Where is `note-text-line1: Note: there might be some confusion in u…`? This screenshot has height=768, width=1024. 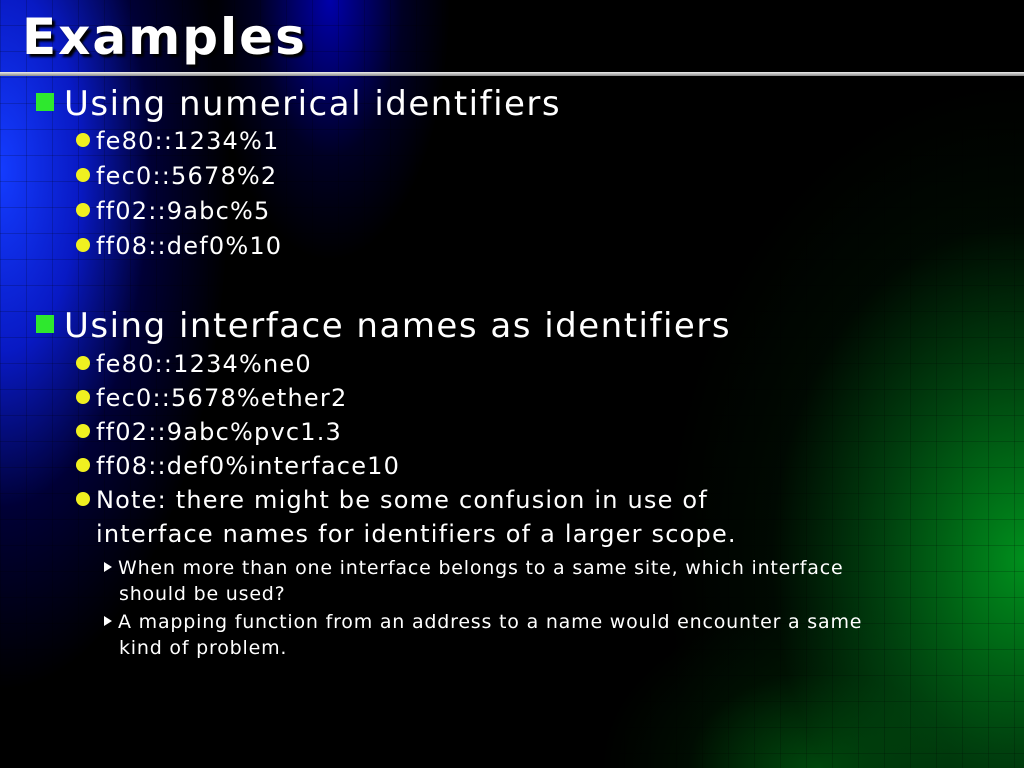 note-text-line1: Note: there might be some confusion in u… is located at coordinates (402, 500).